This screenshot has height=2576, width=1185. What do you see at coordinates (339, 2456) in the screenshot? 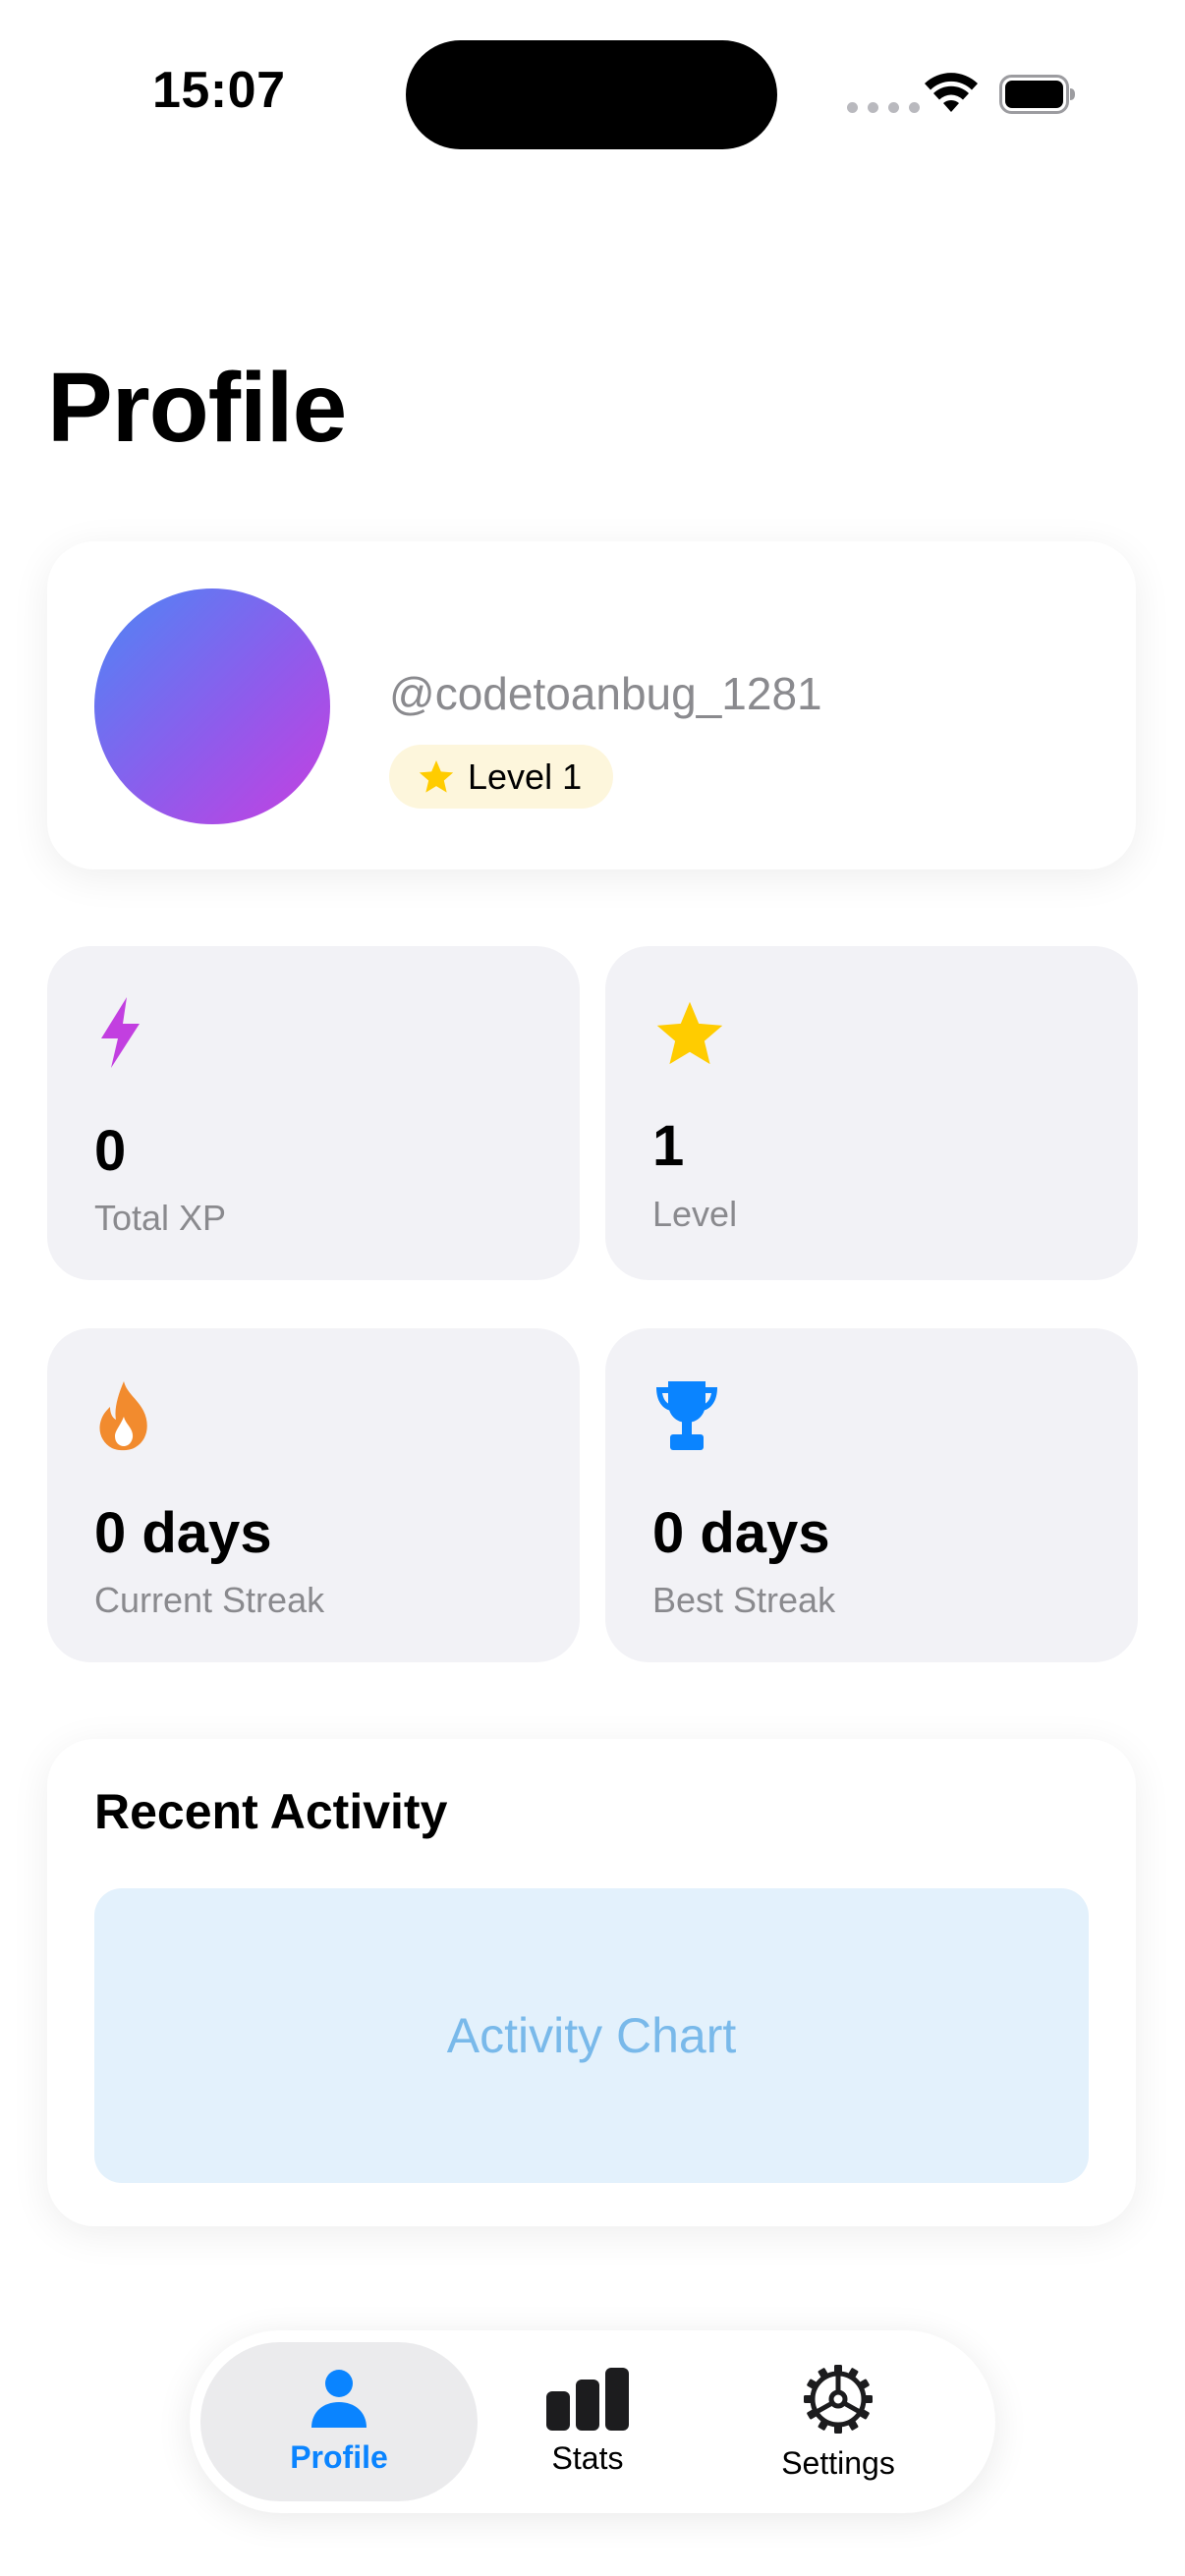
I see `tab-label: Profile` at bounding box center [339, 2456].